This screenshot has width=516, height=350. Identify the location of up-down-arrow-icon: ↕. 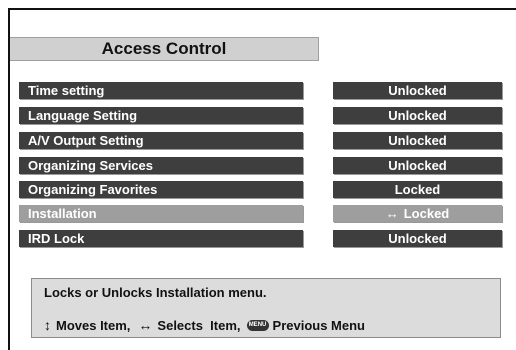
(47, 325).